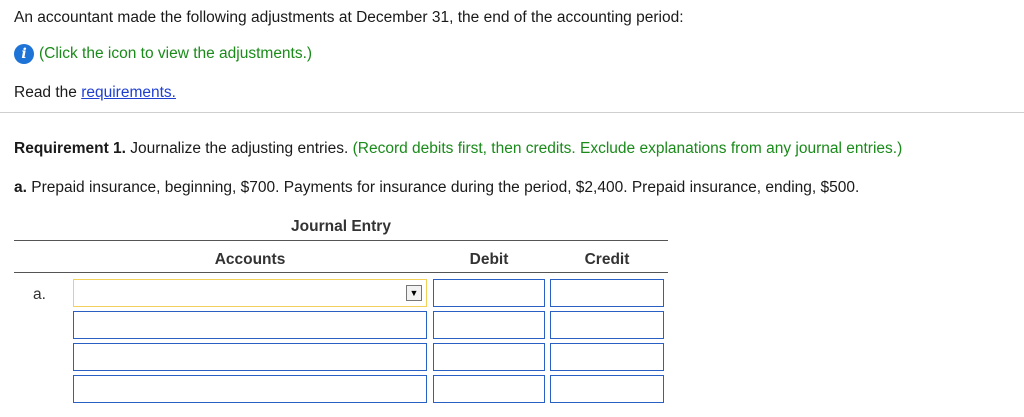 This screenshot has height=417, width=1024. I want to click on credit-header: Credit, so click(607, 259).